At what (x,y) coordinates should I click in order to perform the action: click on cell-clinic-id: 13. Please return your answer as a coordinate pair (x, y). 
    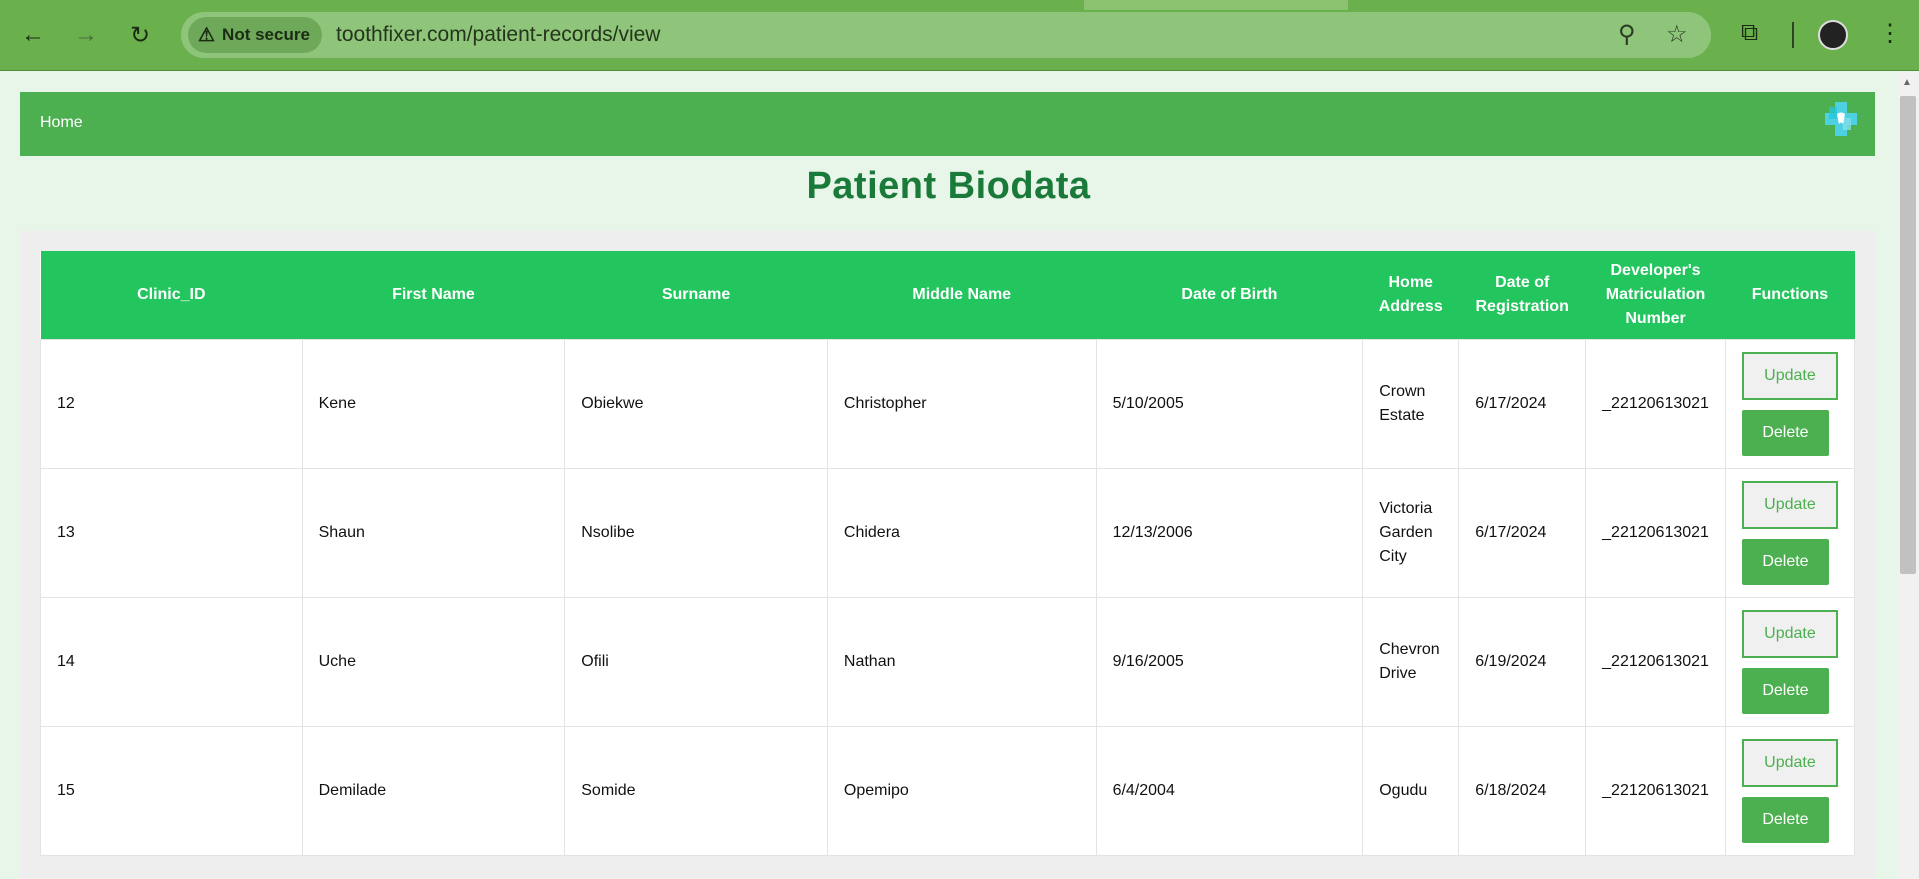
    Looking at the image, I should click on (171, 532).